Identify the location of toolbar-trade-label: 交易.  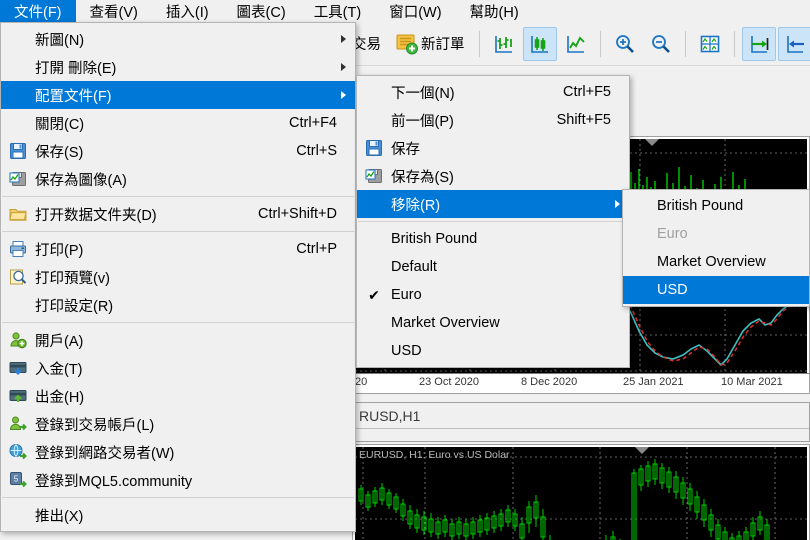
(366, 45).